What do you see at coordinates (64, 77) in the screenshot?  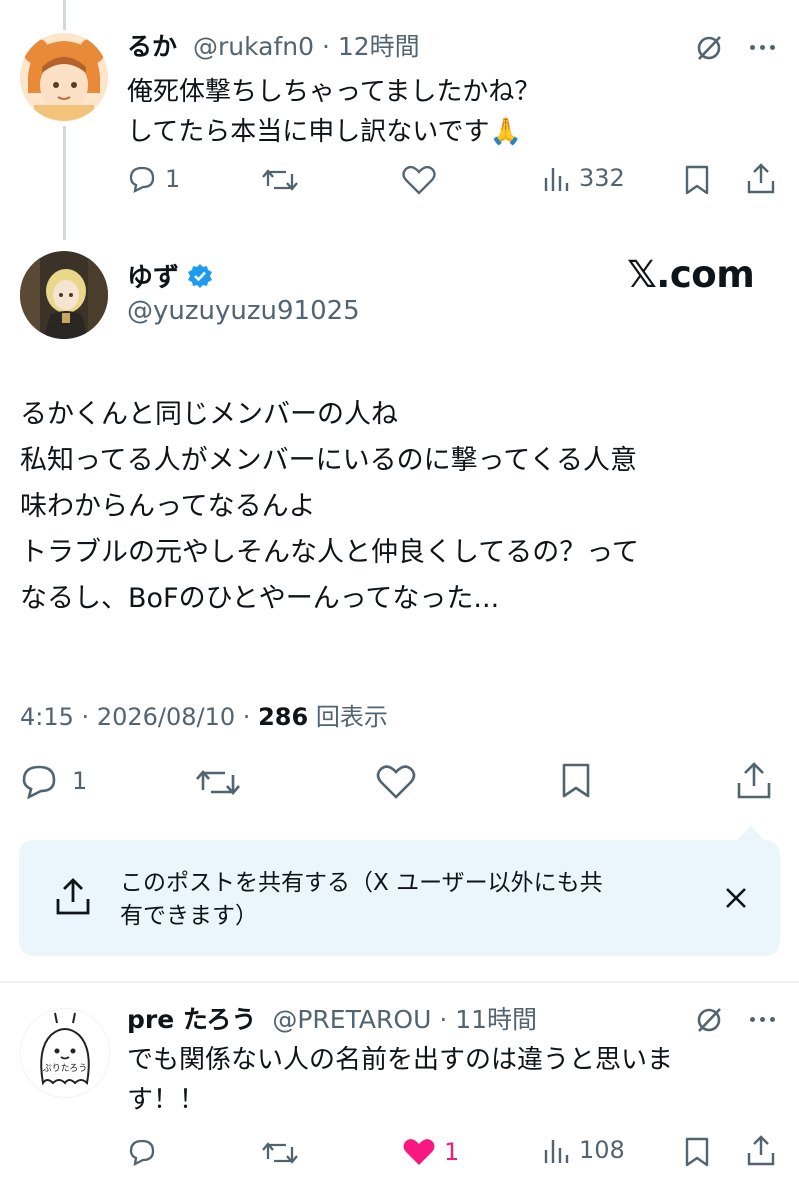 I see `avatar-ruka` at bounding box center [64, 77].